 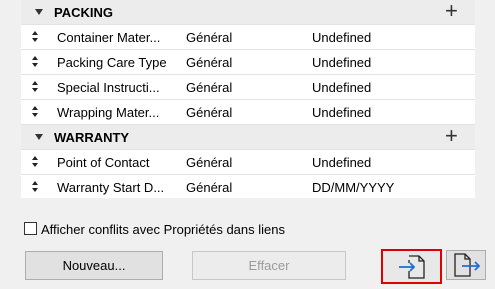 What do you see at coordinates (248, 137) in the screenshot?
I see `section-header-warranty: WARRANTY +` at bounding box center [248, 137].